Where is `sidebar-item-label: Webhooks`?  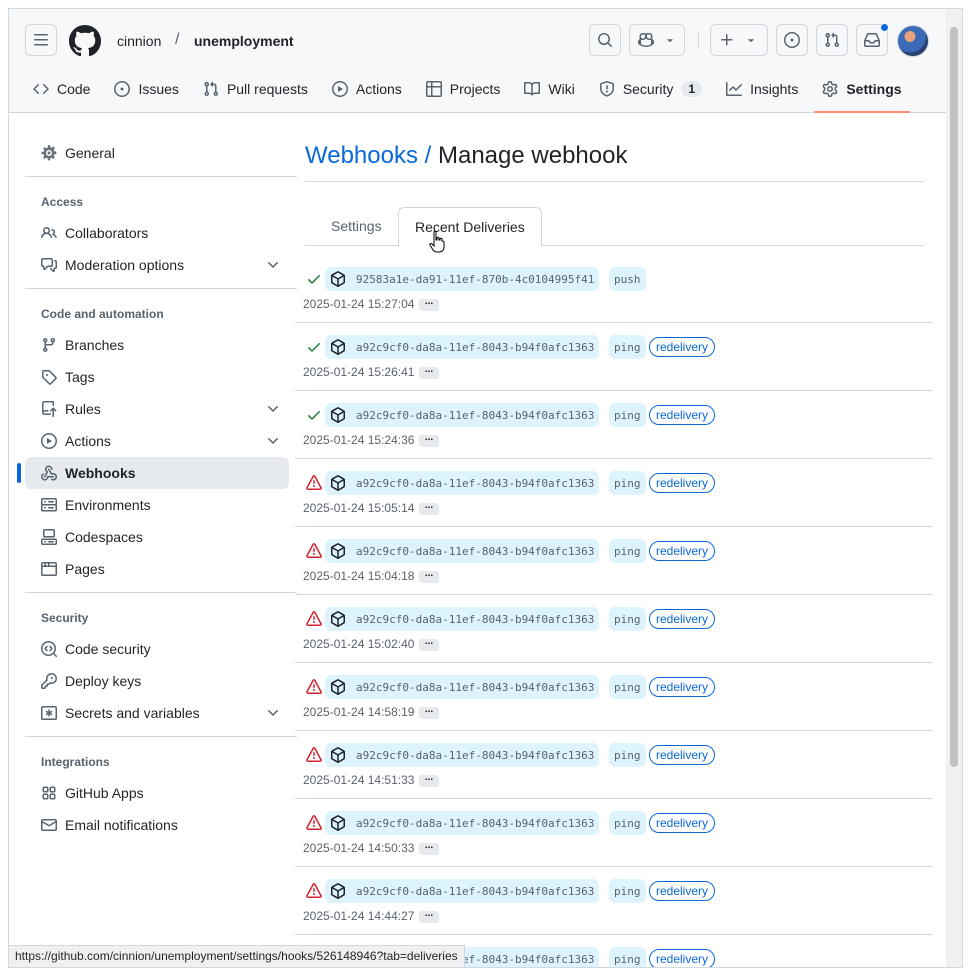 sidebar-item-label: Webhooks is located at coordinates (100, 473).